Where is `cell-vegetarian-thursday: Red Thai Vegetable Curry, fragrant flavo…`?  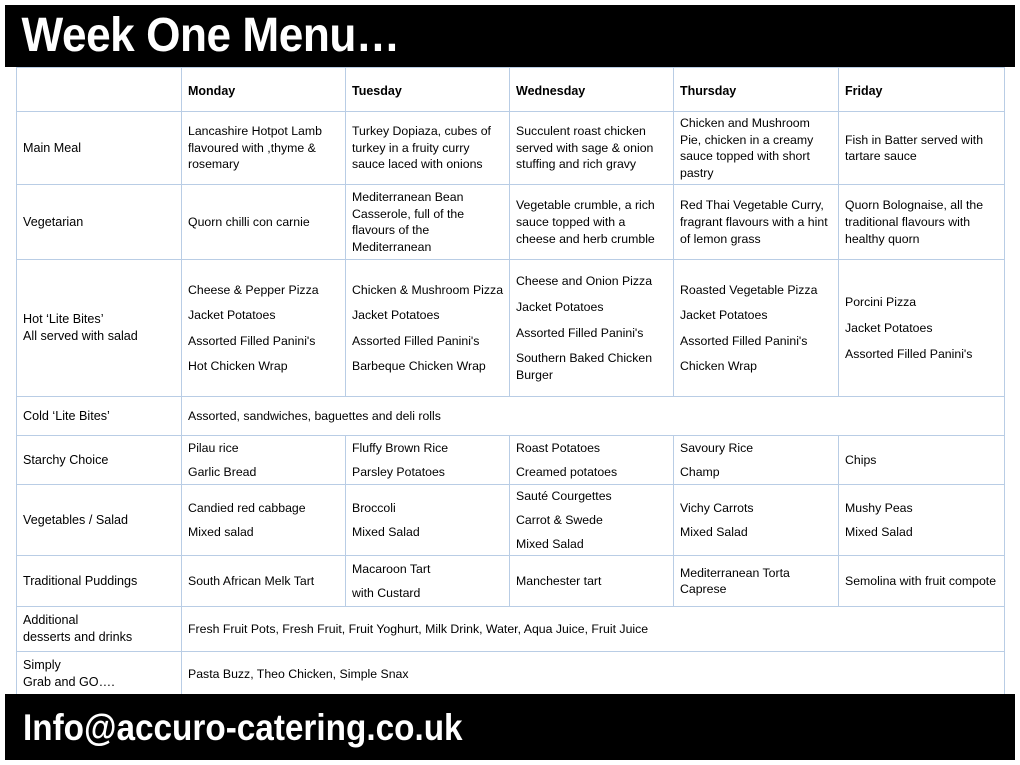 cell-vegetarian-thursday: Red Thai Vegetable Curry, fragrant flavo… is located at coordinates (756, 222).